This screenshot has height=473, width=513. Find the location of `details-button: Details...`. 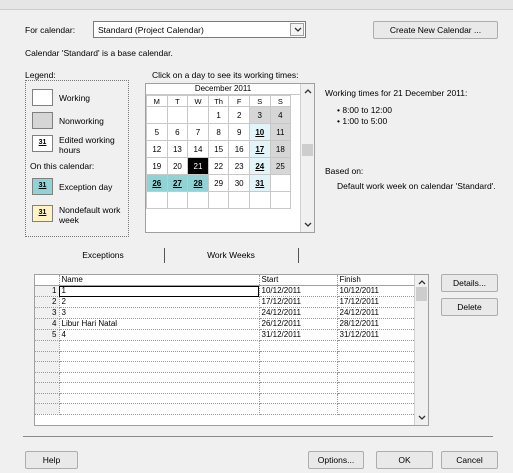

details-button: Details... is located at coordinates (469, 283).